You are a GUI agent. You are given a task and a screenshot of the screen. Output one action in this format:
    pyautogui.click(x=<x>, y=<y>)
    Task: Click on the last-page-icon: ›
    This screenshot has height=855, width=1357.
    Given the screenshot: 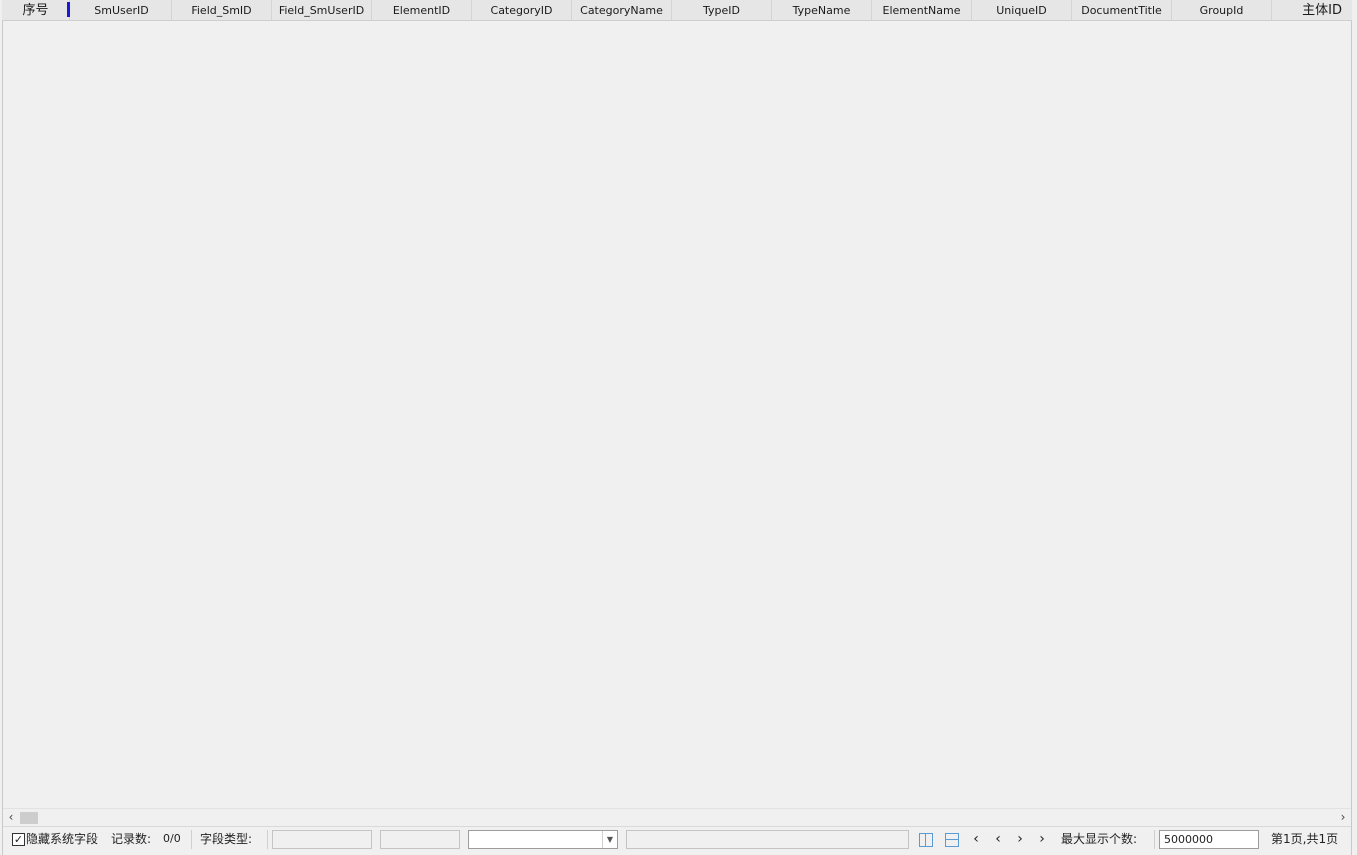 What is the action you would take?
    pyautogui.click(x=1042, y=840)
    